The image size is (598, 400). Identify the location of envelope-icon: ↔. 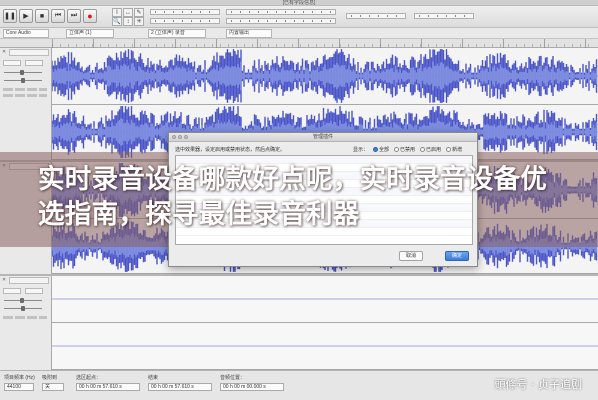
(128, 12).